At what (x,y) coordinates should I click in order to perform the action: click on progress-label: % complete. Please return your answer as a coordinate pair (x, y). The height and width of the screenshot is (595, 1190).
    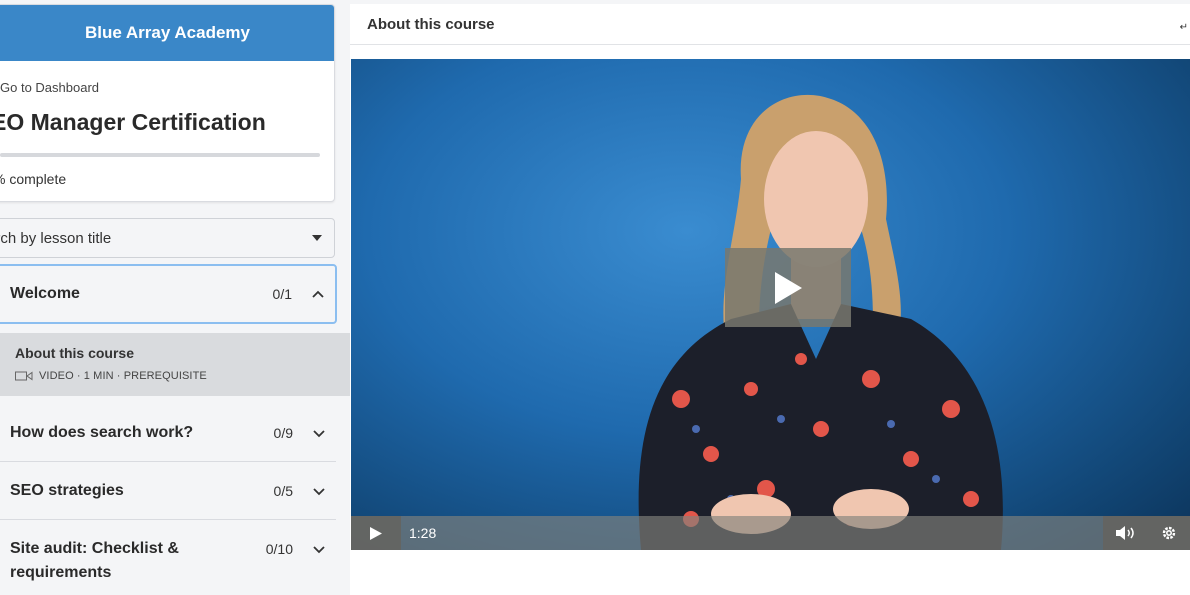
    Looking at the image, I should click on (33, 179).